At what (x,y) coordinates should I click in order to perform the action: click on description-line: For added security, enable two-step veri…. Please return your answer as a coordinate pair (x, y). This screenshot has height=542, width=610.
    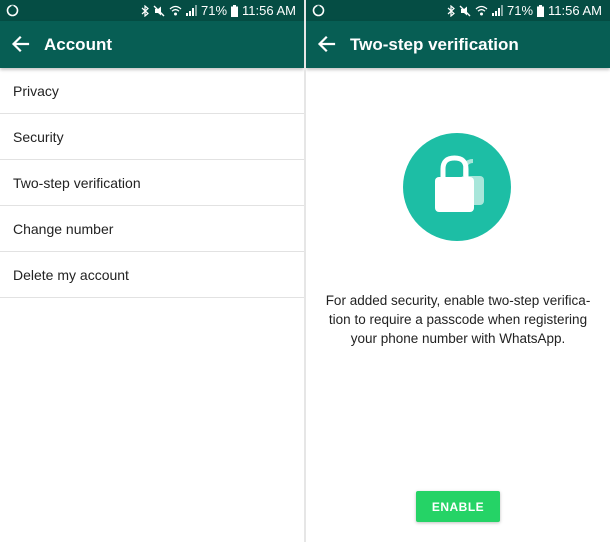
    Looking at the image, I should click on (458, 300).